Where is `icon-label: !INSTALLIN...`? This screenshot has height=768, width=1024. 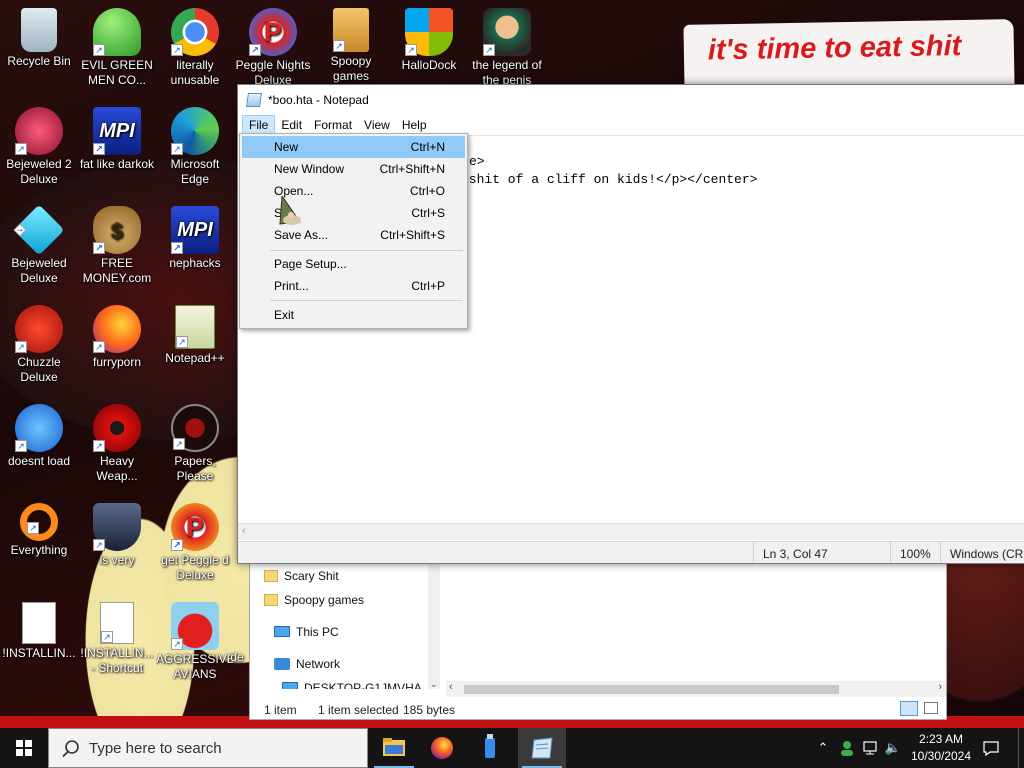 icon-label: !INSTALLIN... is located at coordinates (39, 653).